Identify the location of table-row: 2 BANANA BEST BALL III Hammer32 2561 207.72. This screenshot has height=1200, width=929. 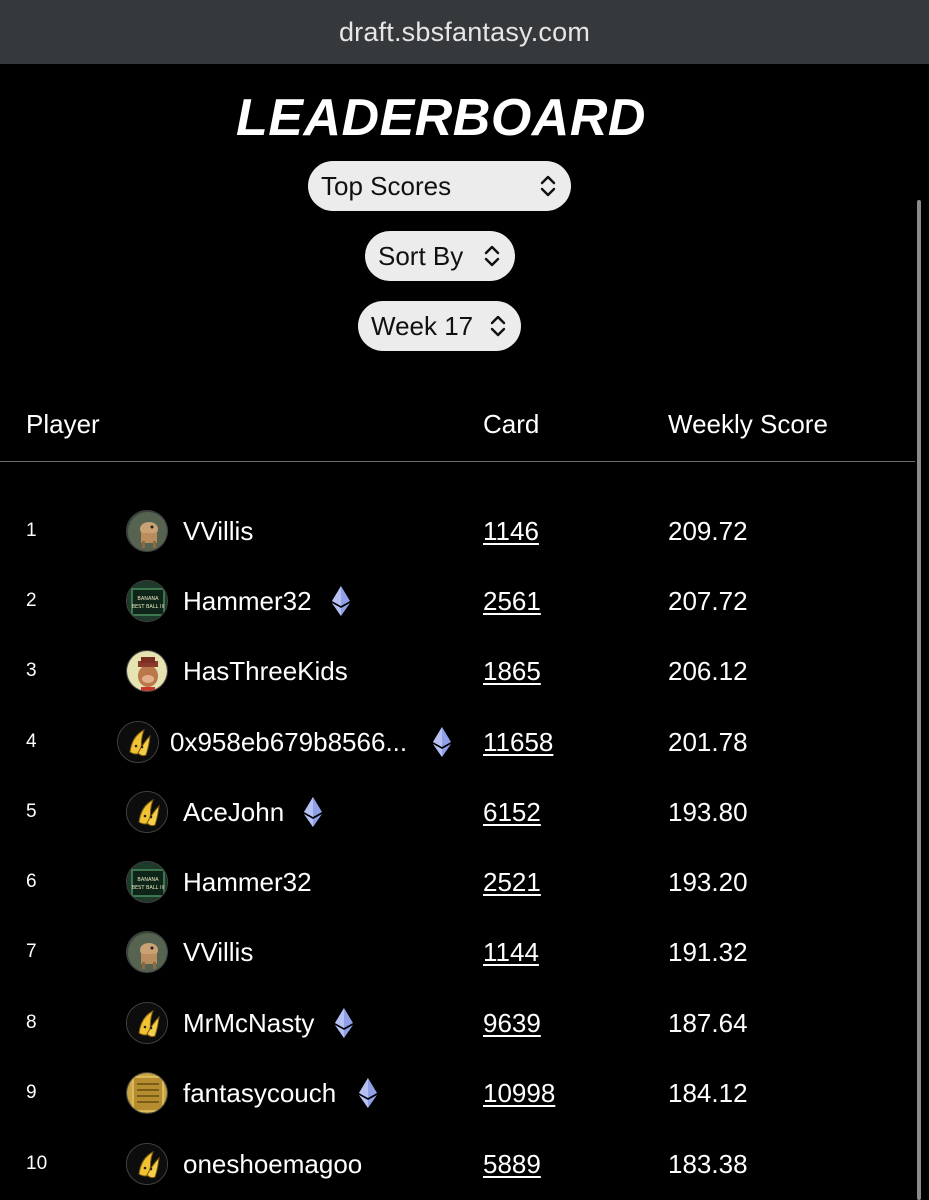
(457, 601).